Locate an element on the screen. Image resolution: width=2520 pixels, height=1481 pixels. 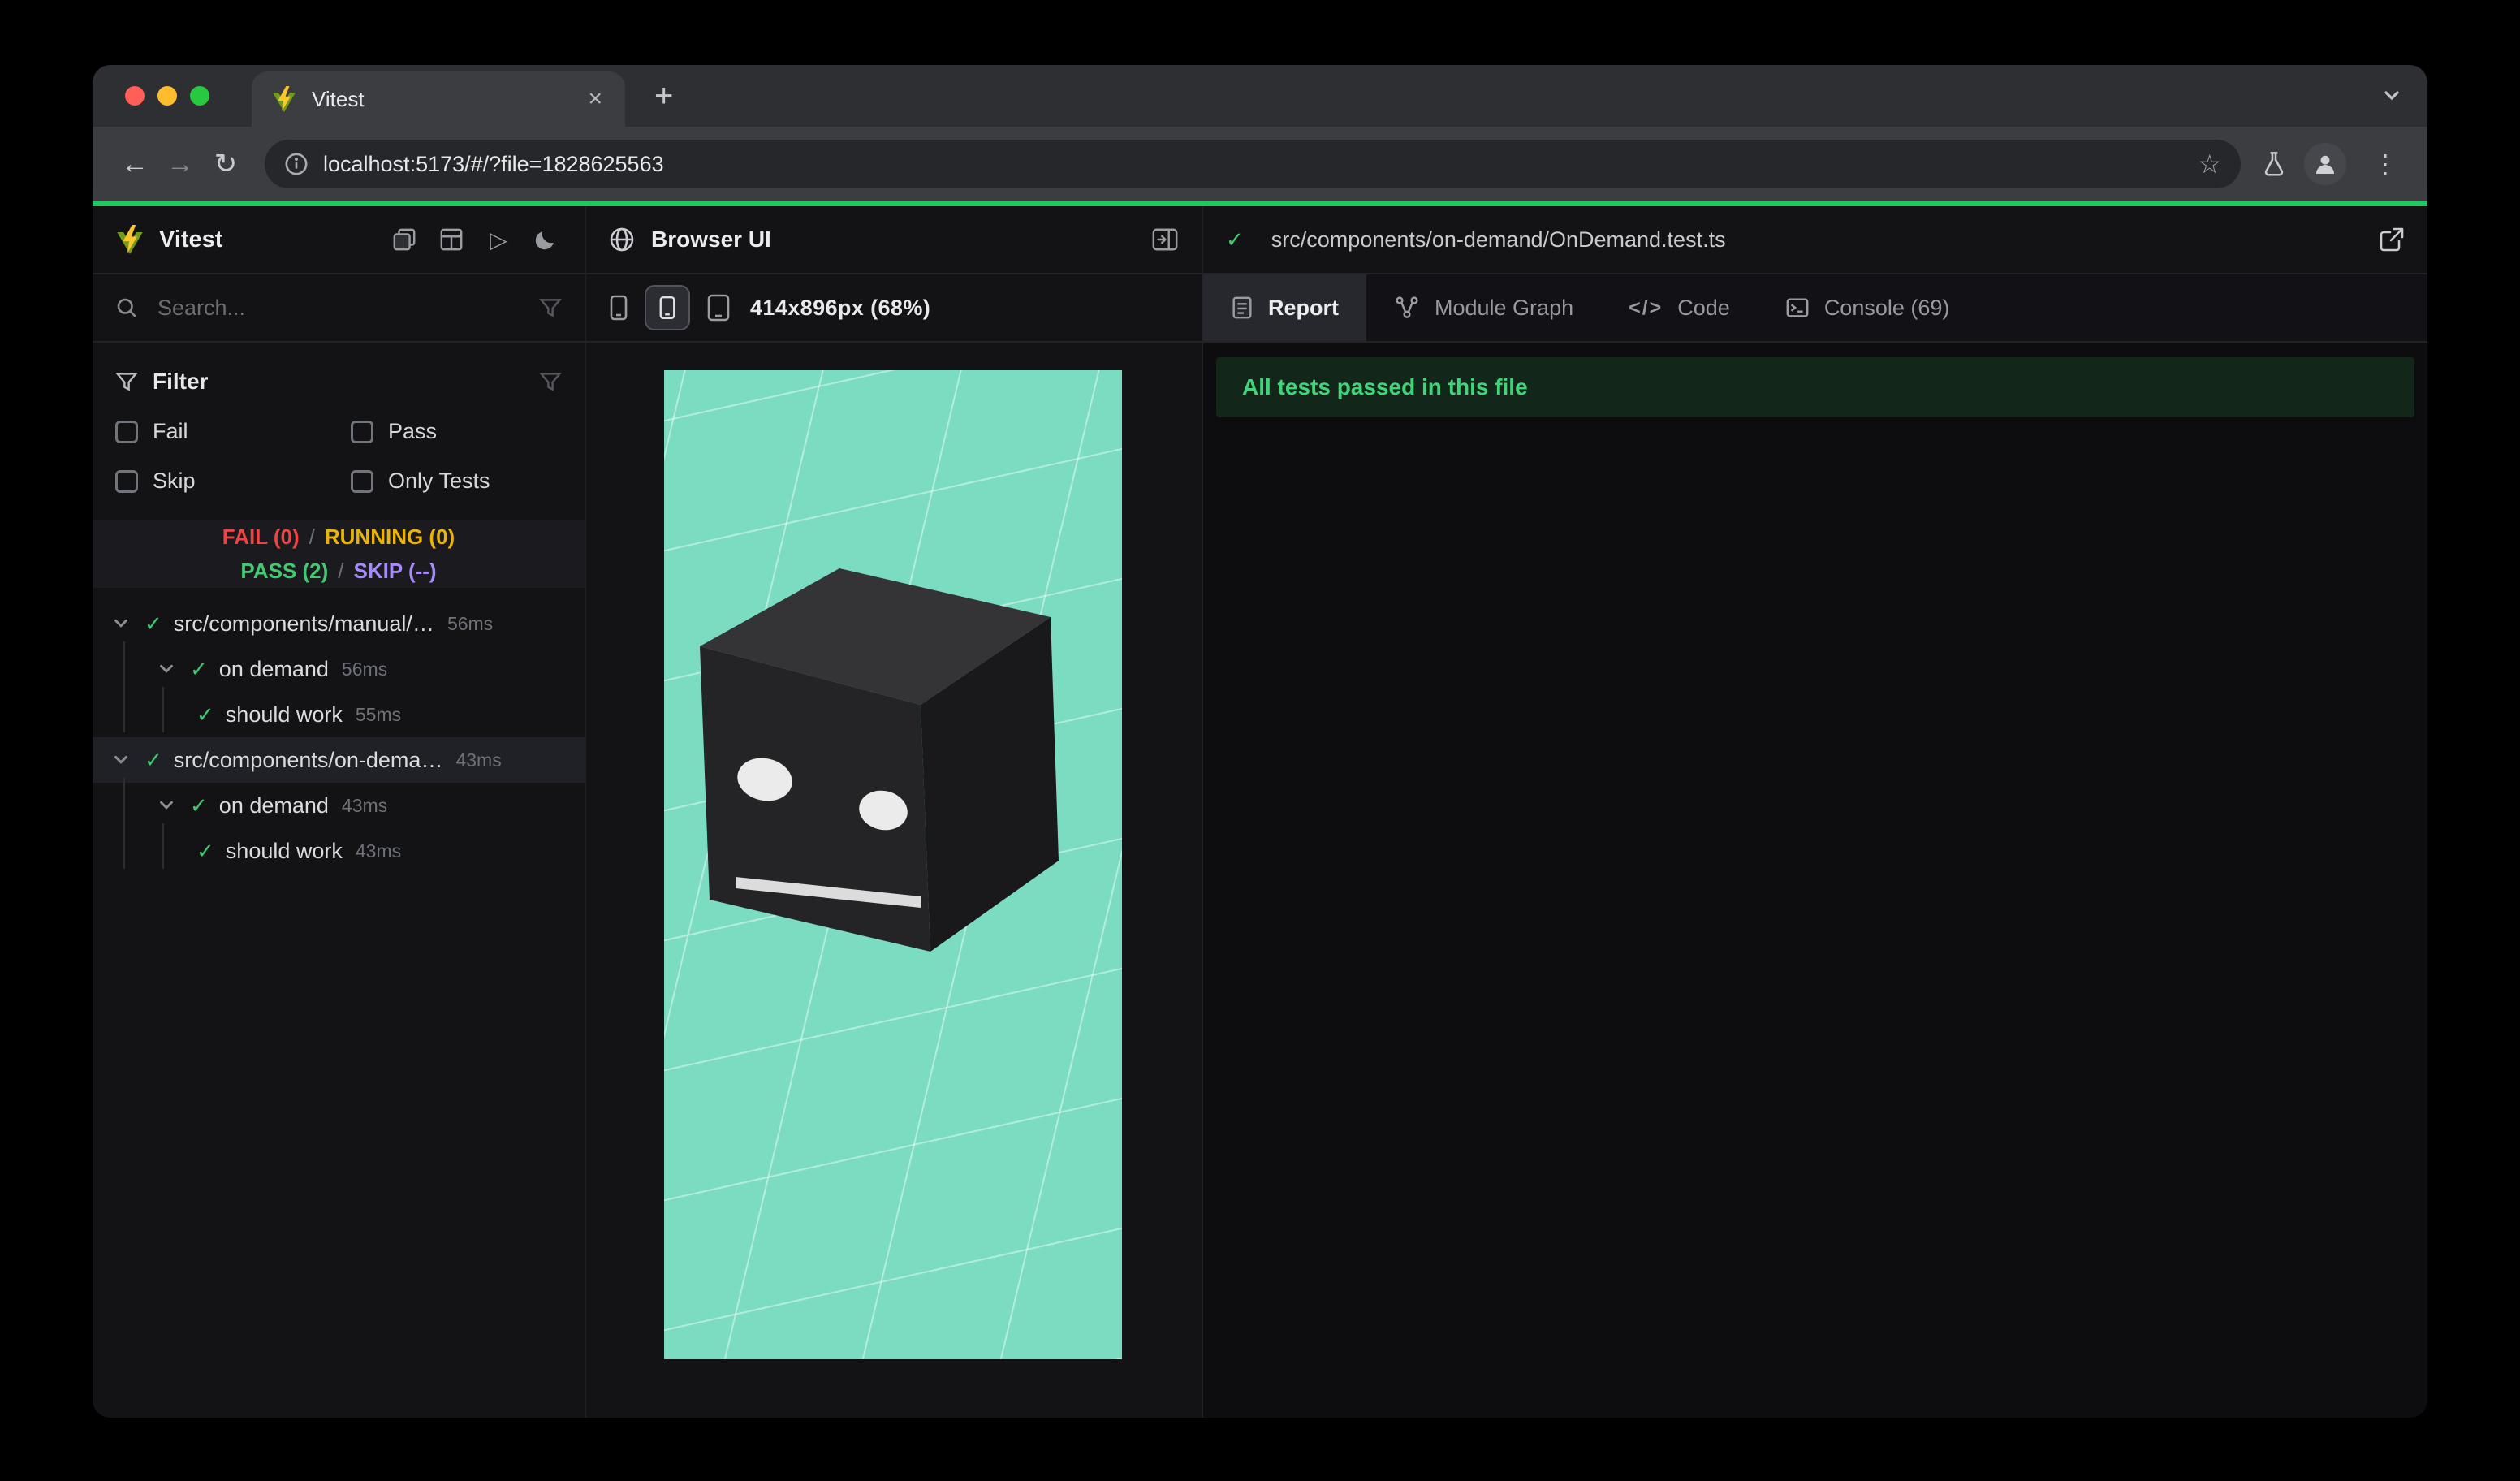
back-button: ← is located at coordinates (135, 164).